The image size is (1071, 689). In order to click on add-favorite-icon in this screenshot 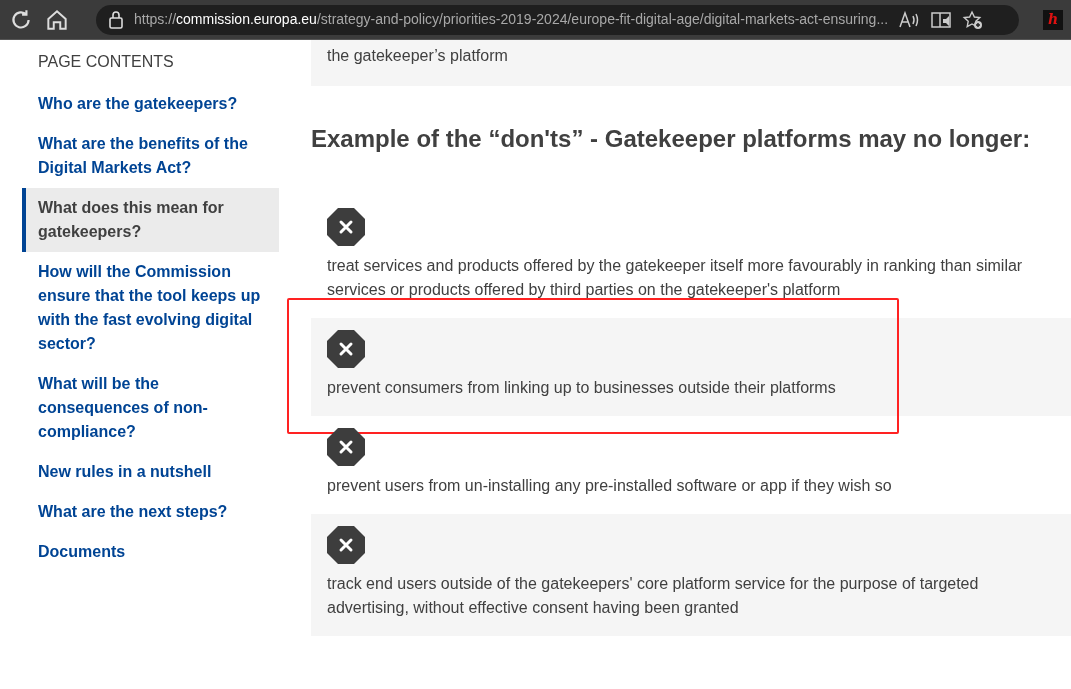, I will do `click(973, 19)`.